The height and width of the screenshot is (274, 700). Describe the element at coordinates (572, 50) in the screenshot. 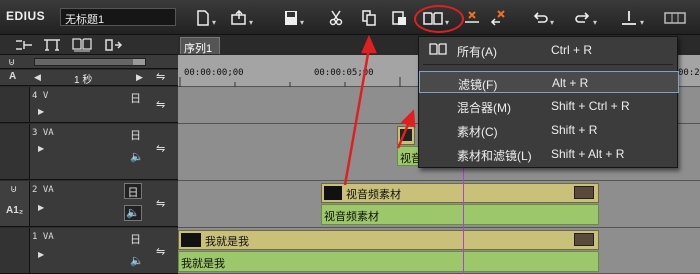

I see `menu-item-shortcut: Ctrl + R` at that location.